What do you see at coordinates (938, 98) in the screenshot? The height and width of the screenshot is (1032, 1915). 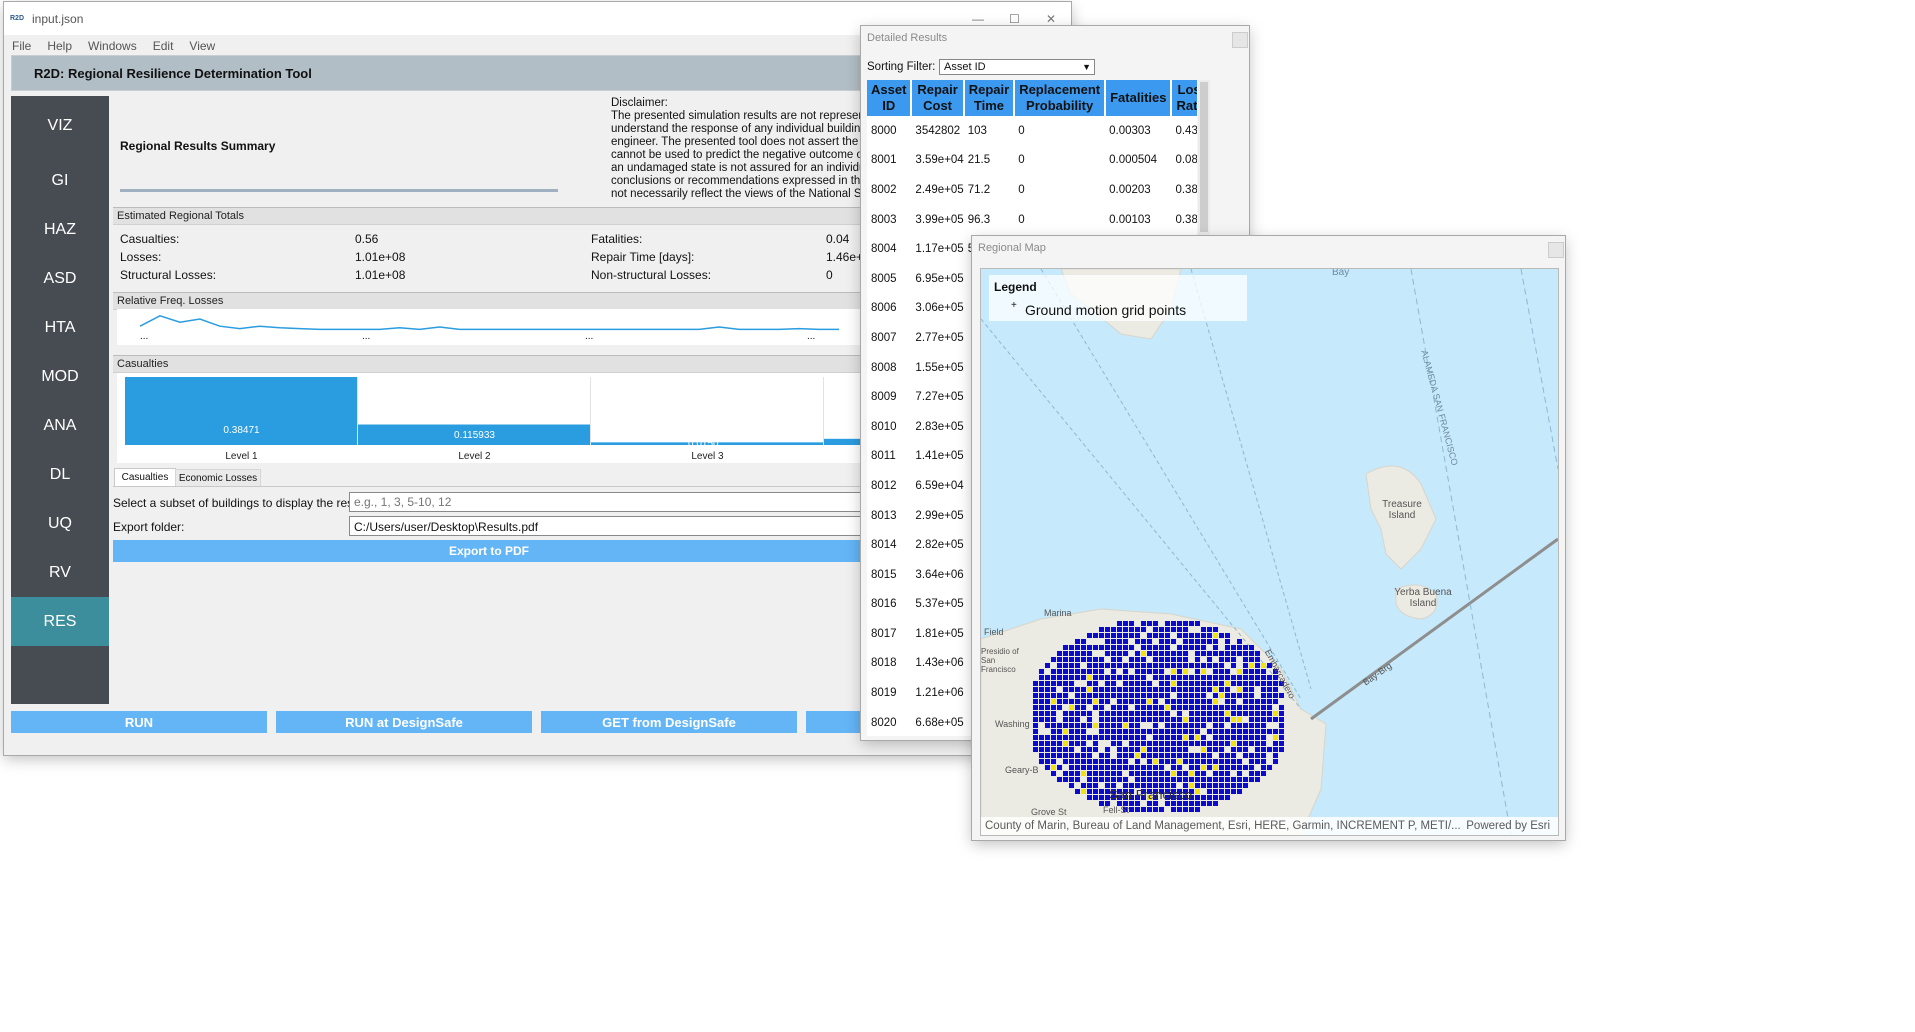 I see `col-repair-cost: Repair Cost` at bounding box center [938, 98].